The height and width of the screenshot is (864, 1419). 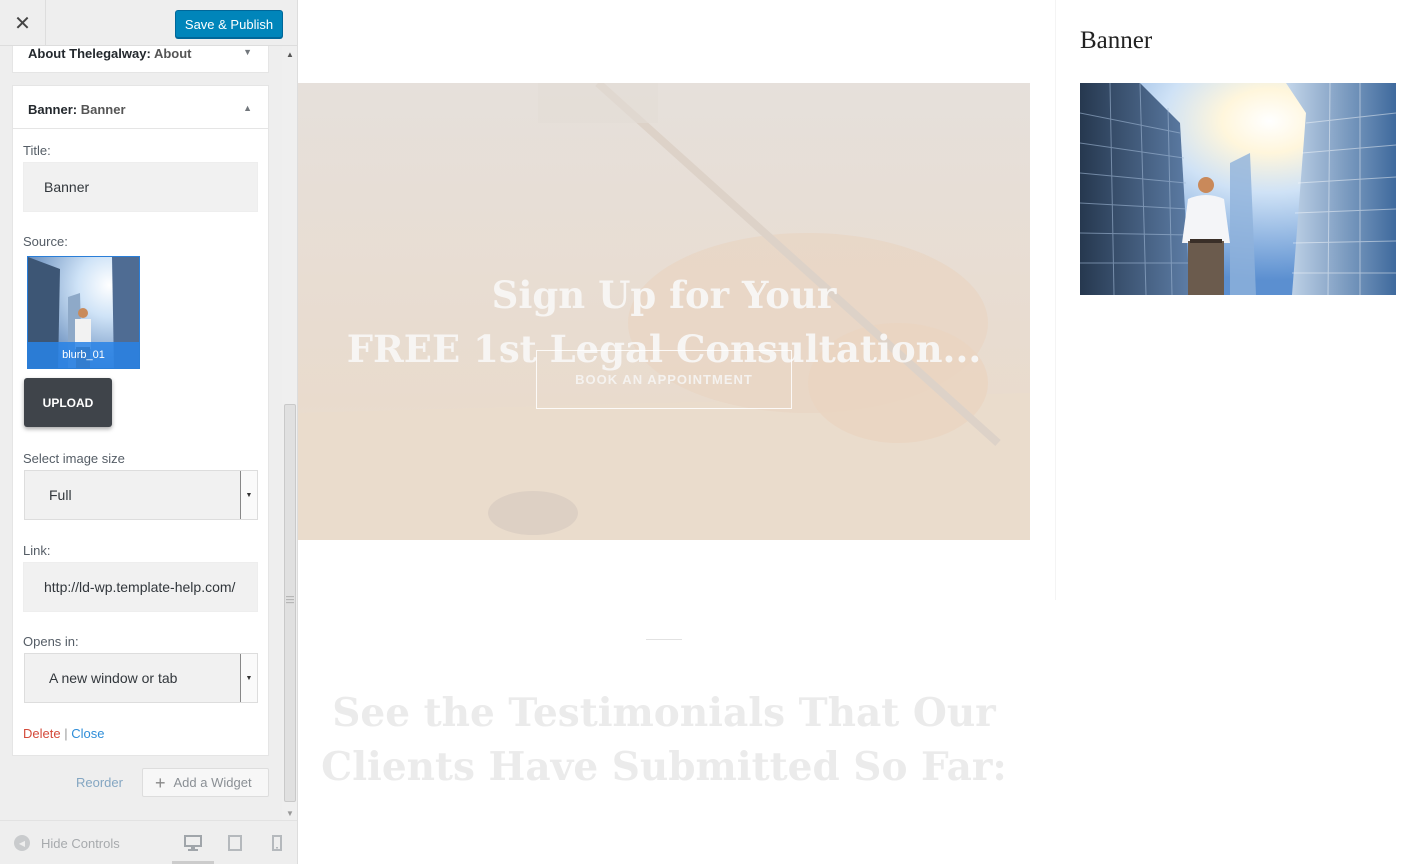 I want to click on book-appointment-button: BOOK AN APPOINTMENT, so click(x=664, y=379).